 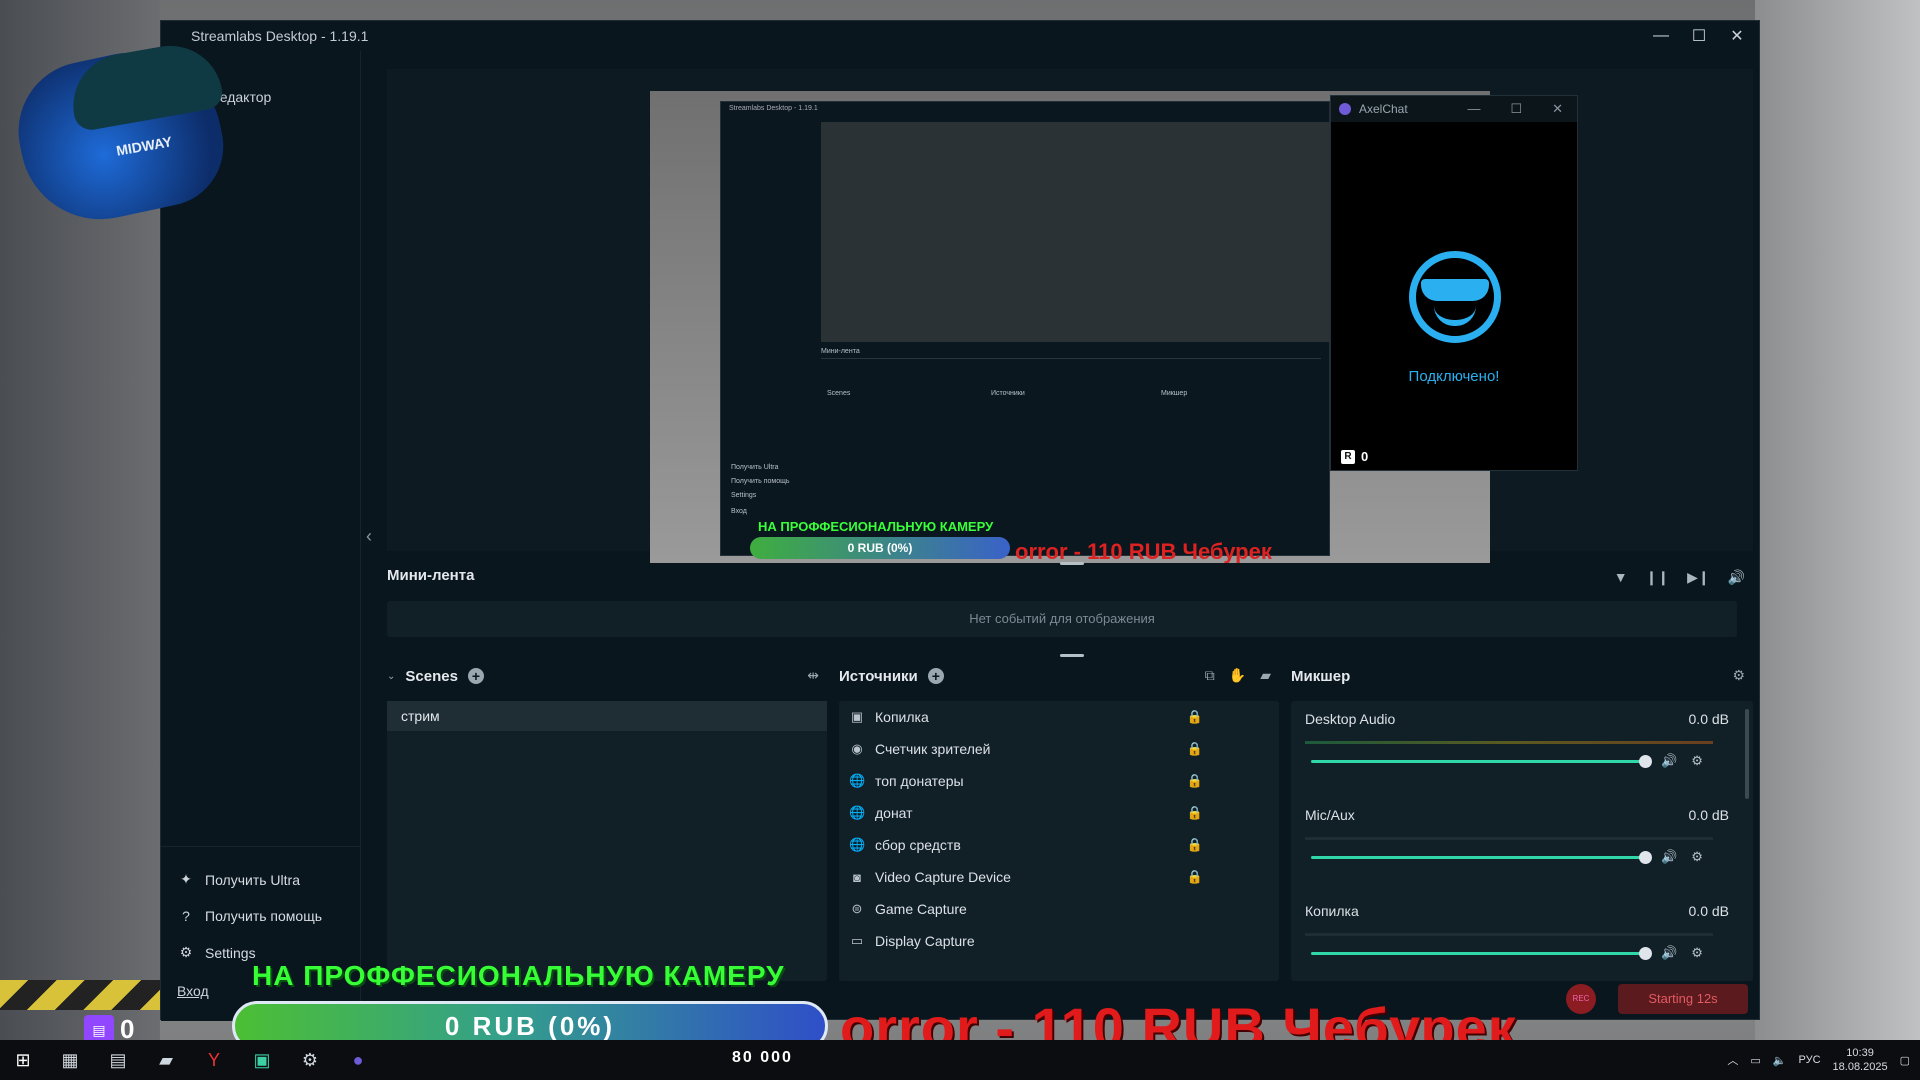 What do you see at coordinates (840, 351) in the screenshot?
I see `preview-label: Мини-лента` at bounding box center [840, 351].